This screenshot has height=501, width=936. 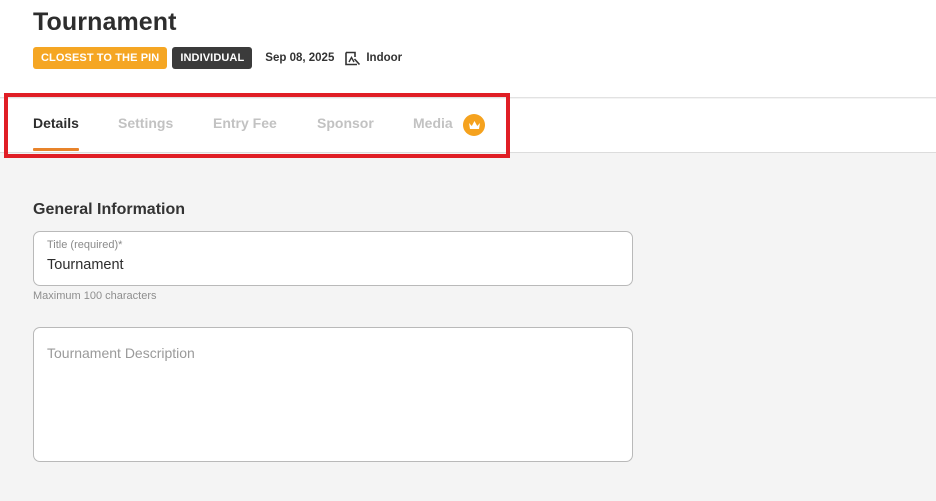 What do you see at coordinates (56, 149) in the screenshot?
I see `active-tab-indicator` at bounding box center [56, 149].